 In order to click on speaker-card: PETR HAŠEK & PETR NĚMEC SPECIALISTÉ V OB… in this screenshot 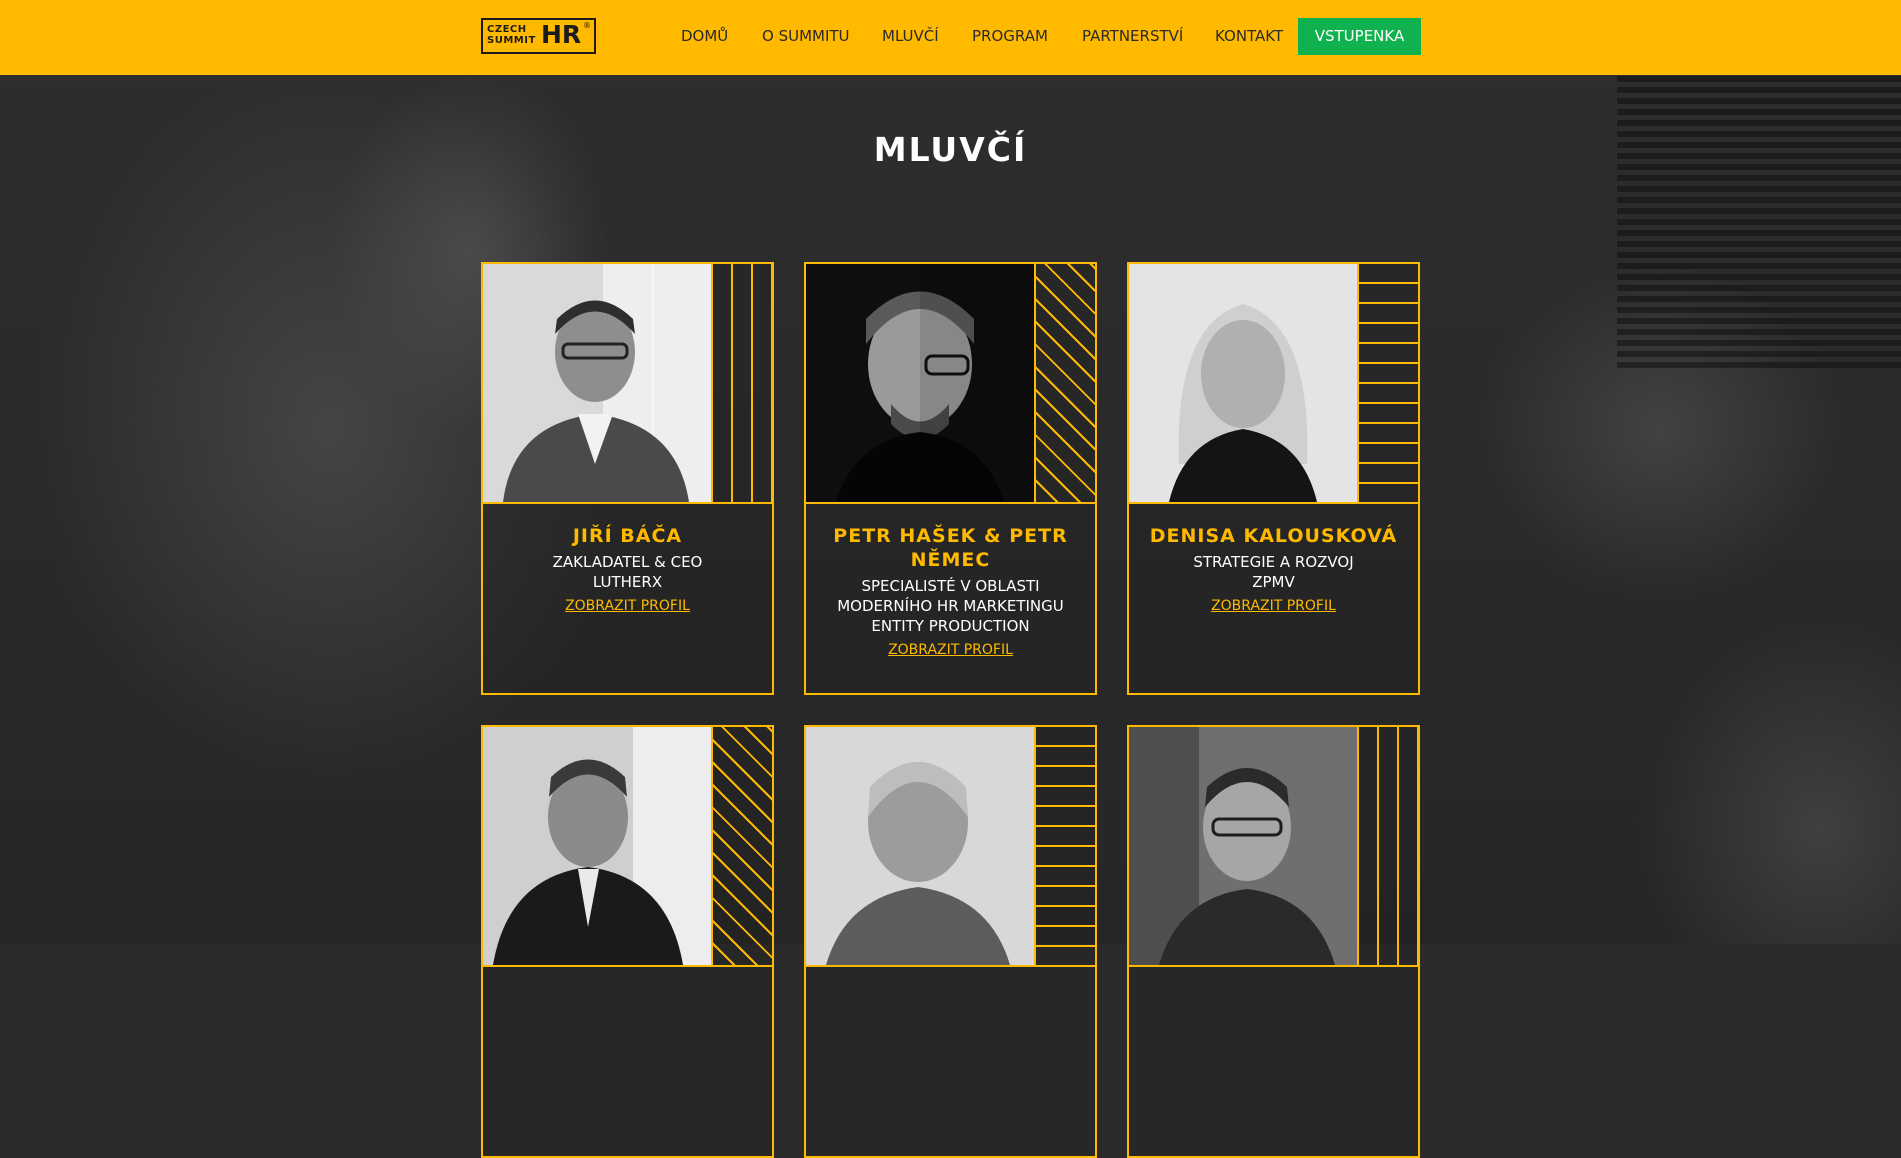, I will do `click(950, 478)`.